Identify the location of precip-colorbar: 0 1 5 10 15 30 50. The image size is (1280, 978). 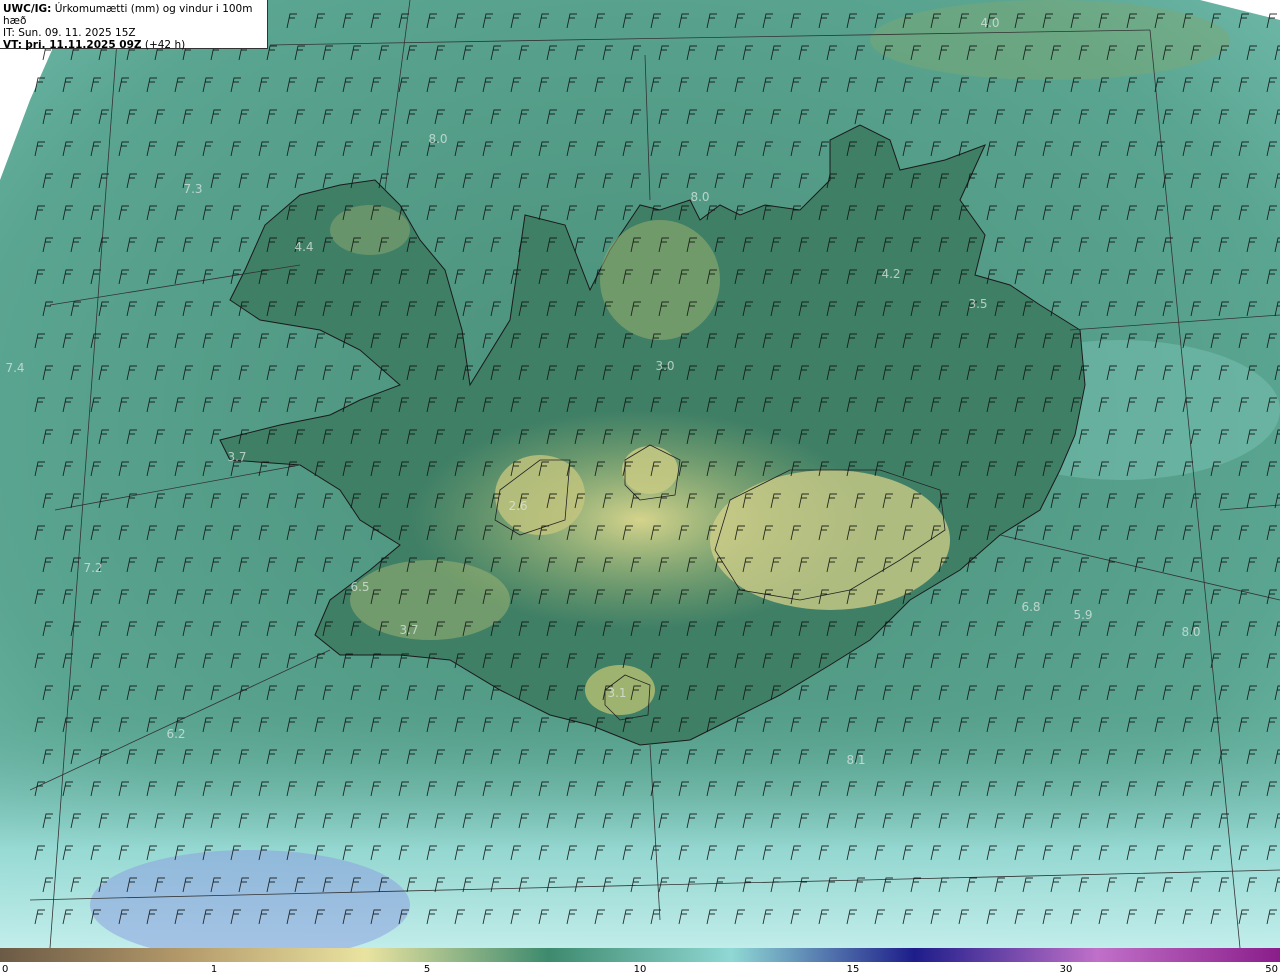
(640, 963).